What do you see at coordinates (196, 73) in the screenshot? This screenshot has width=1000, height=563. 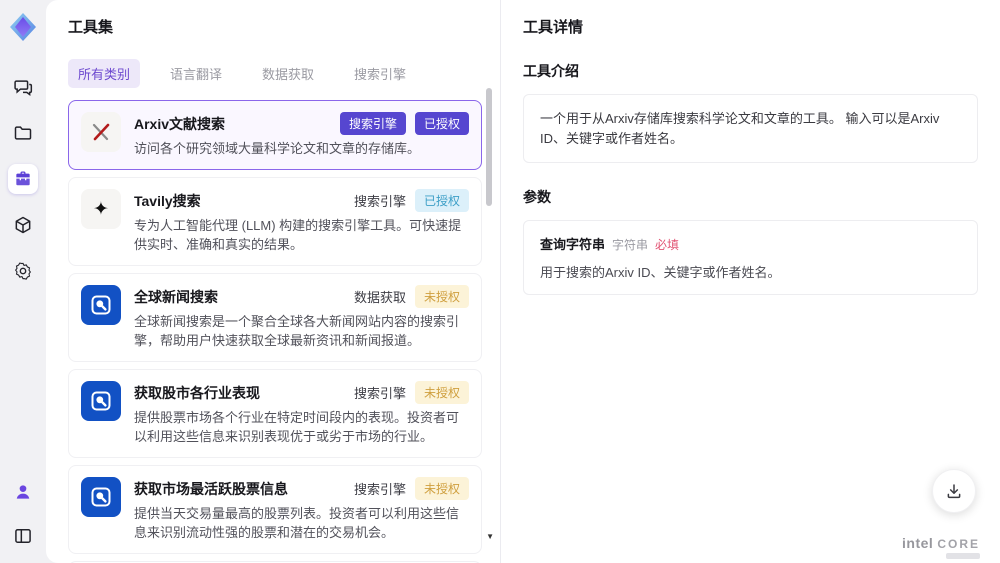 I see `tab-language-translation: 语言翻译` at bounding box center [196, 73].